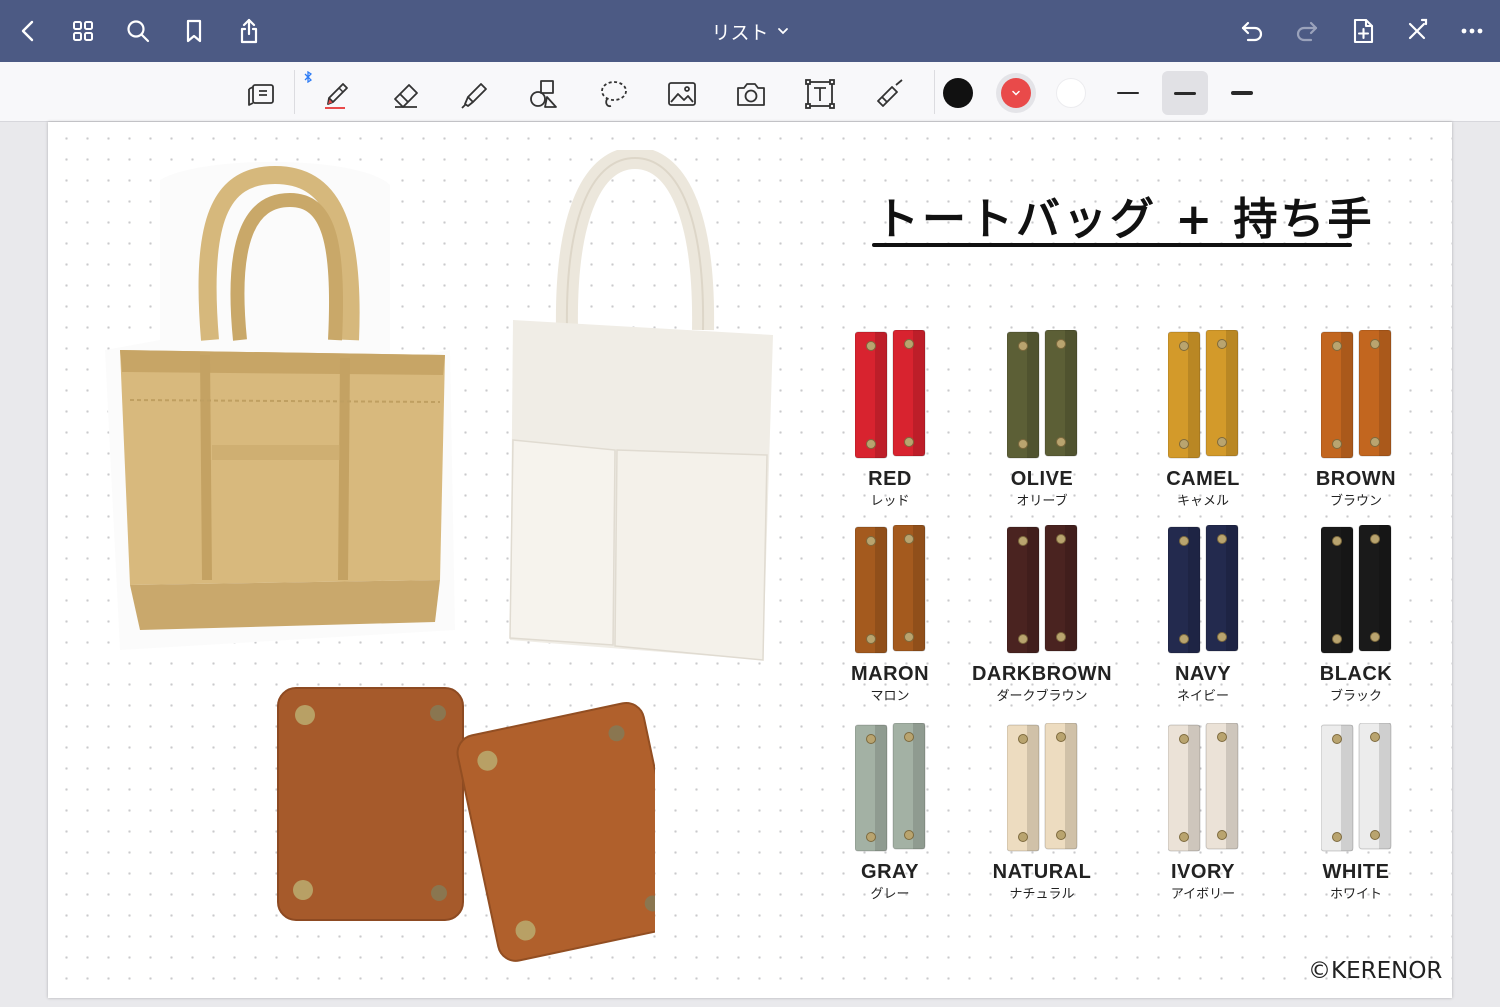  Describe the element at coordinates (336, 94) in the screenshot. I see `pen-icon` at that location.